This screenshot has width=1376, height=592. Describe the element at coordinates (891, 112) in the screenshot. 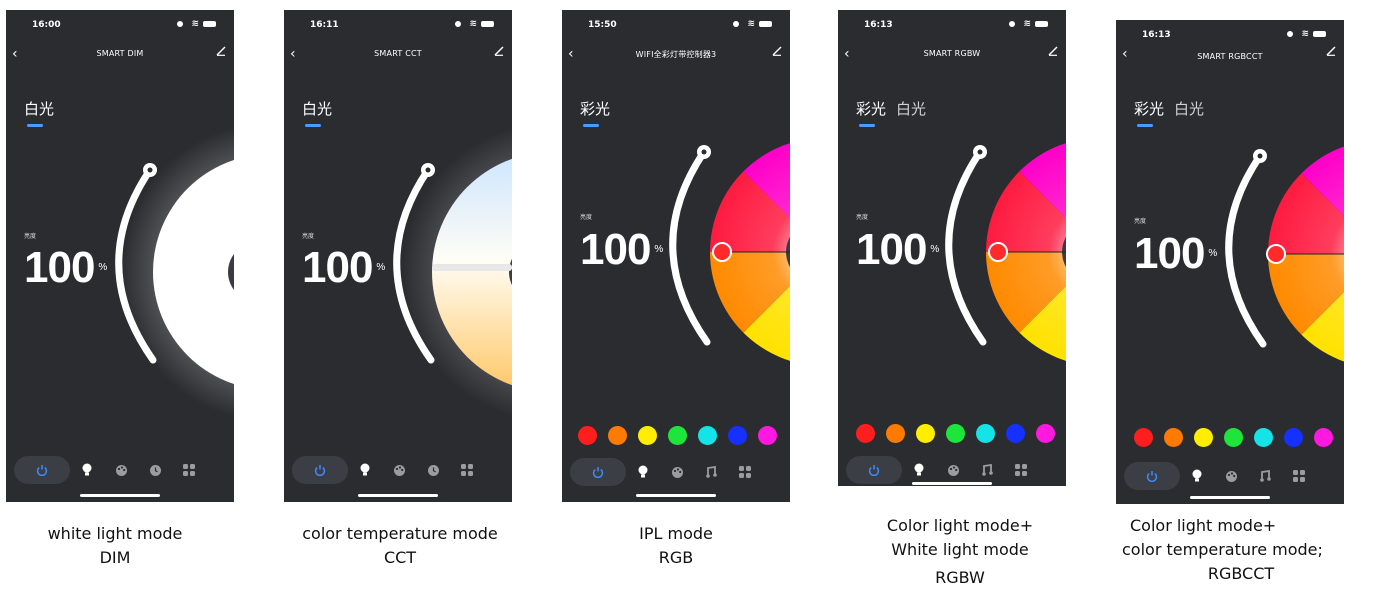

I see `mode-tabs: 彩光 白光` at that location.